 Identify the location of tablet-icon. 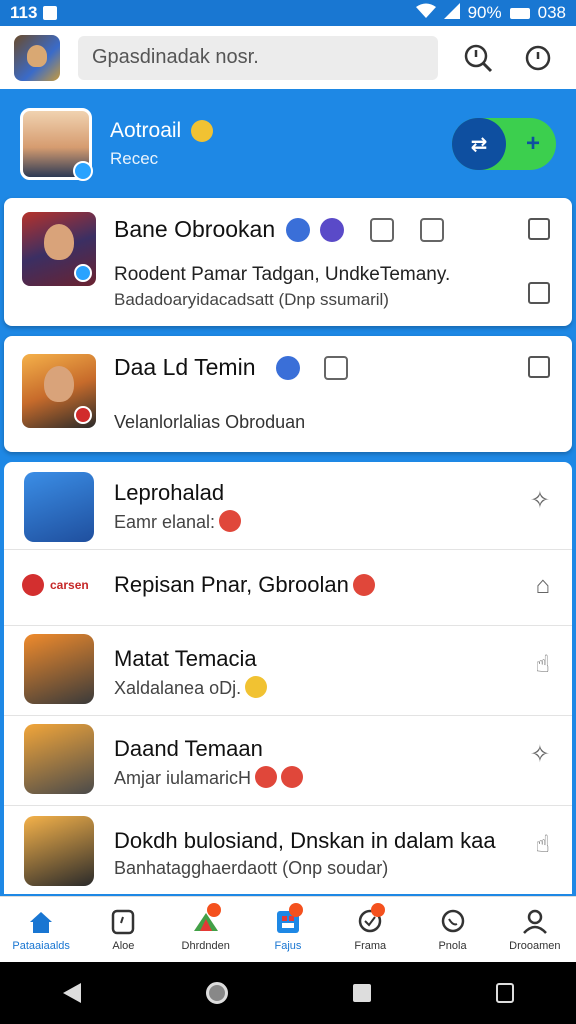
(539, 293).